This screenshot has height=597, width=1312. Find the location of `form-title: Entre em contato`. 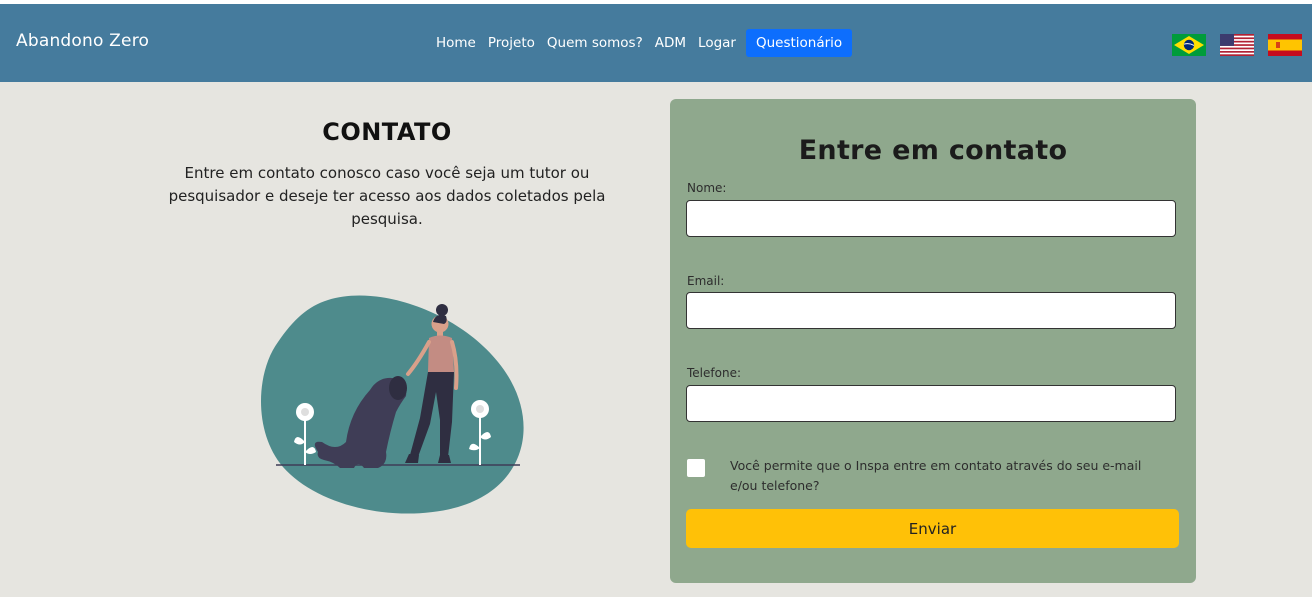

form-title: Entre em contato is located at coordinates (933, 150).